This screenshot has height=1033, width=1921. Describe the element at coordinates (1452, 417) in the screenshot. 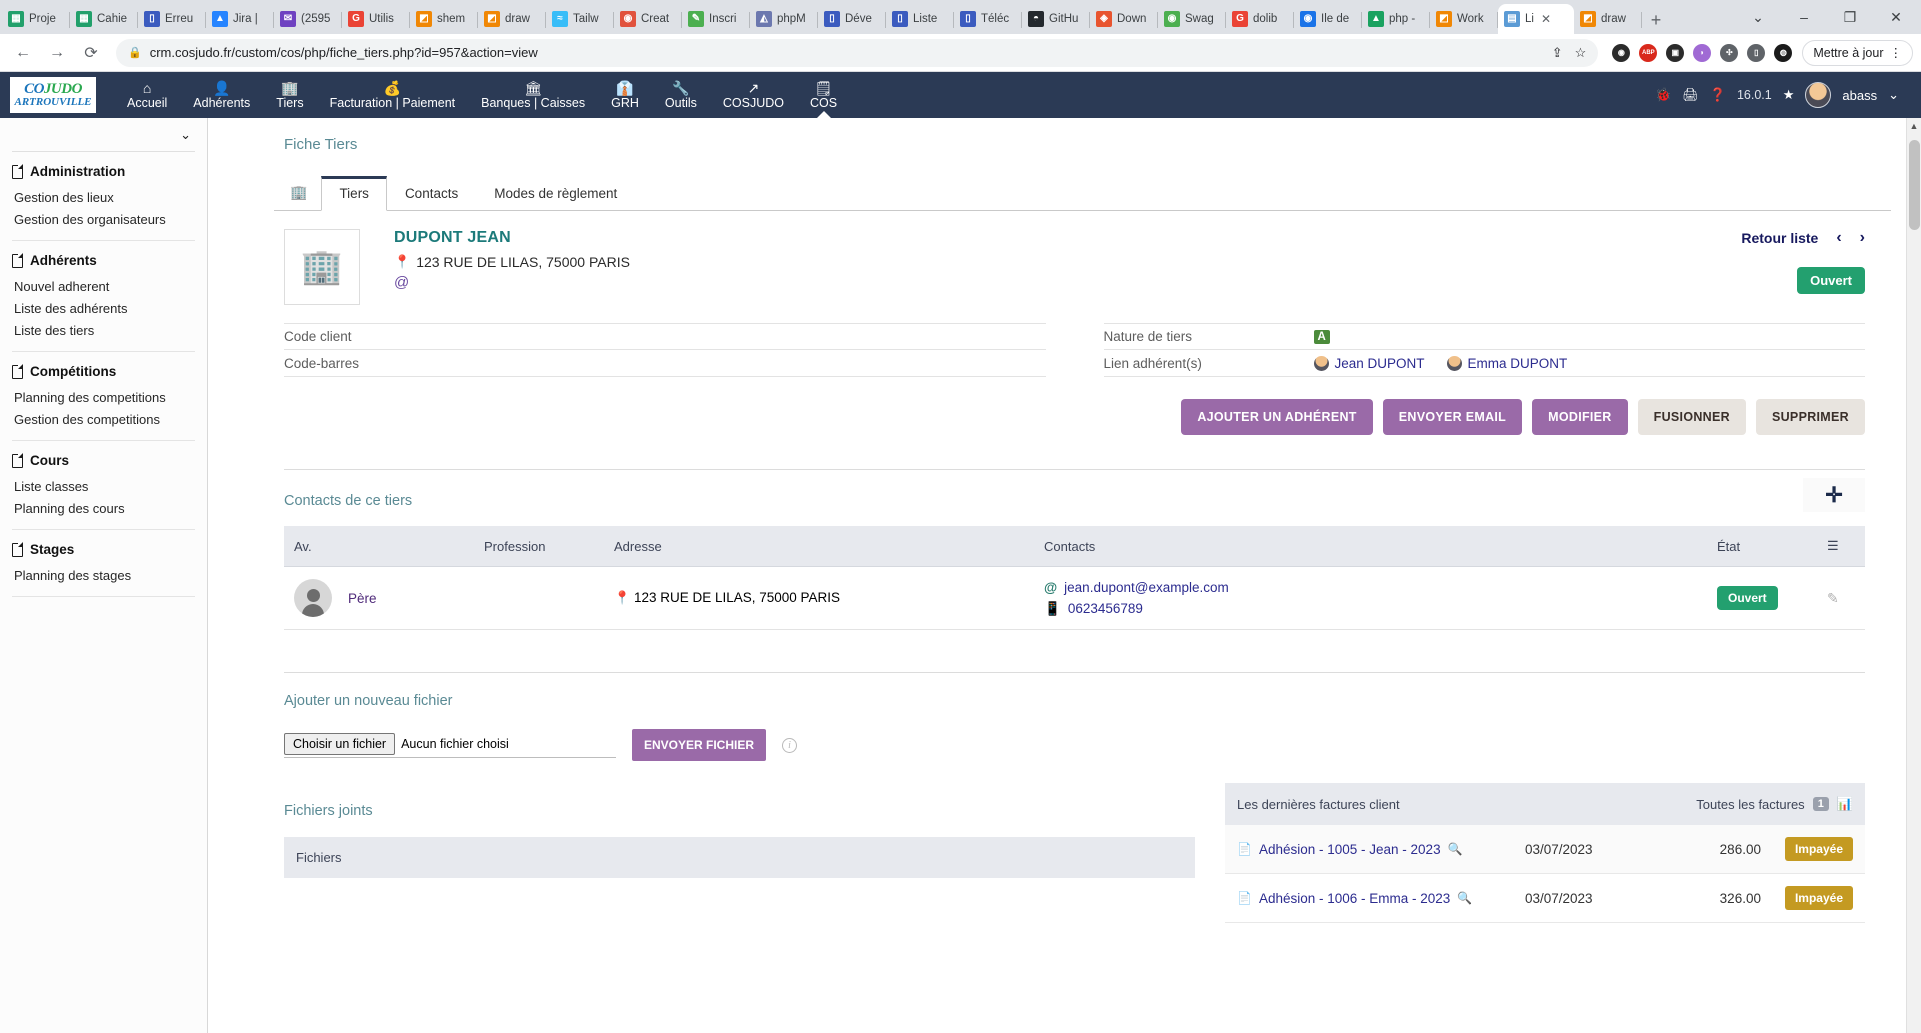

I see `envoyer-email-button: ENVOYER EMAIL` at that location.